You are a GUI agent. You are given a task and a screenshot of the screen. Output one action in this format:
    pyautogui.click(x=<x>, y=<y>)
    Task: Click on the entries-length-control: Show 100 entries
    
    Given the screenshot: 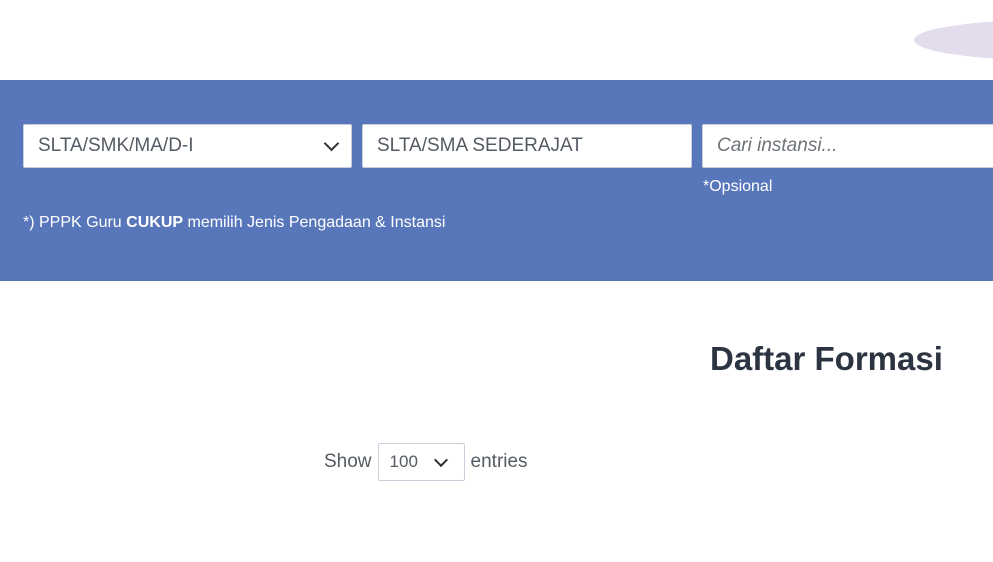 What is the action you would take?
    pyautogui.click(x=426, y=462)
    